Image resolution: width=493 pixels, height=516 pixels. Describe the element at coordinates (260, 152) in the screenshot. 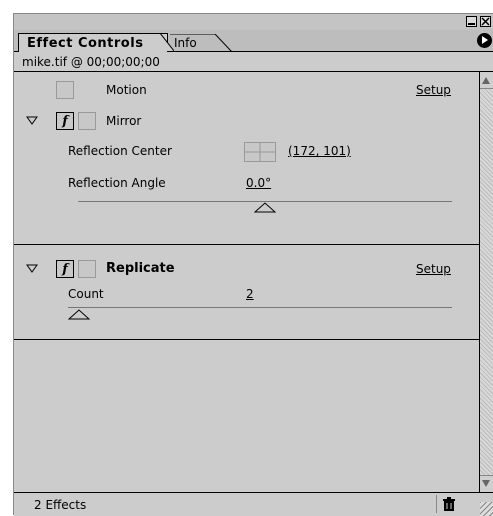

I see `crosshair-point-icon` at that location.